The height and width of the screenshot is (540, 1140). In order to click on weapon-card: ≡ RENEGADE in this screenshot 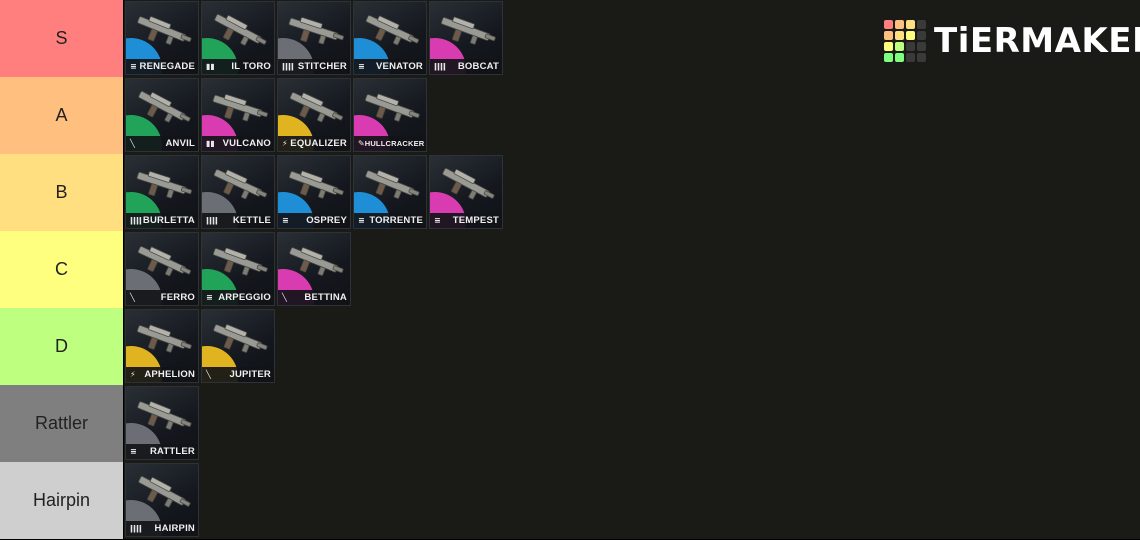, I will do `click(162, 38)`.